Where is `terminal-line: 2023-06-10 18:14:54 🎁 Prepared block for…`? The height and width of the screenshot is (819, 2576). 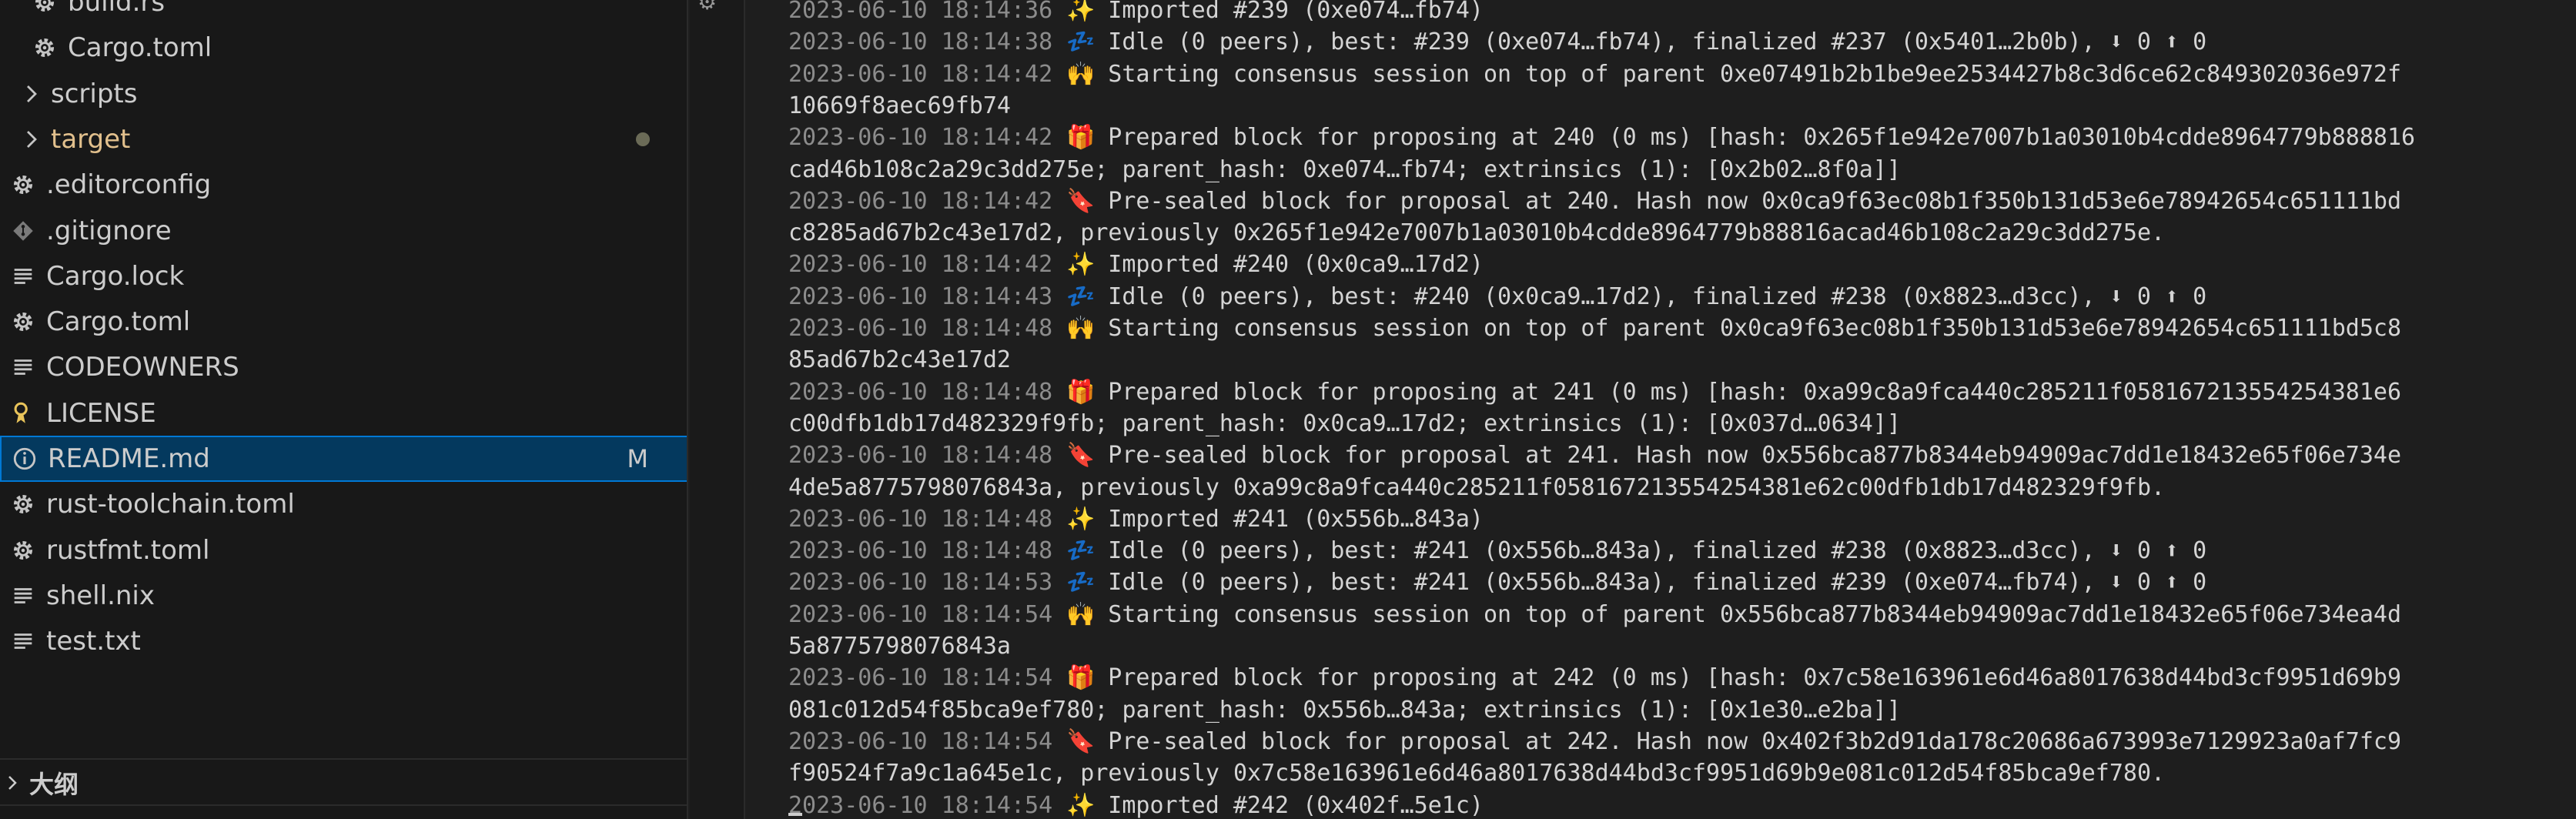 terminal-line: 2023-06-10 18:14:54 🎁 Prepared block for… is located at coordinates (1594, 678).